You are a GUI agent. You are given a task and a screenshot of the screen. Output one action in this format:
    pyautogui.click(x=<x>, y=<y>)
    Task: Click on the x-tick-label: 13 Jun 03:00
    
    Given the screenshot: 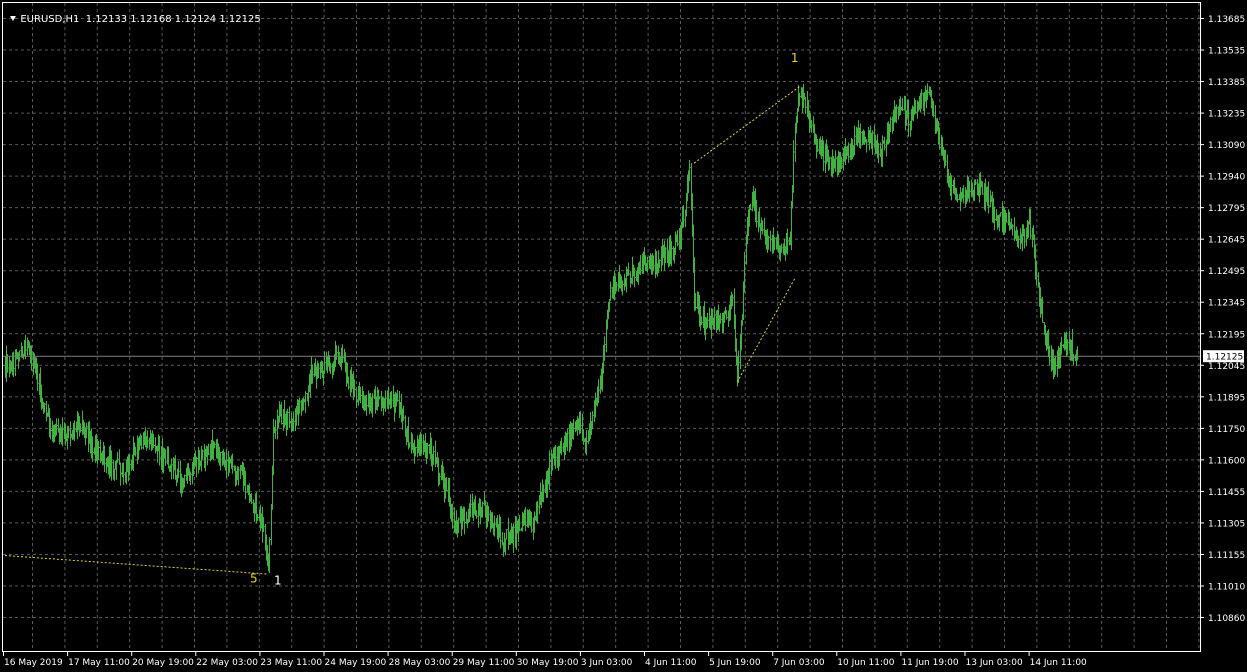 What is the action you would take?
    pyautogui.click(x=994, y=663)
    